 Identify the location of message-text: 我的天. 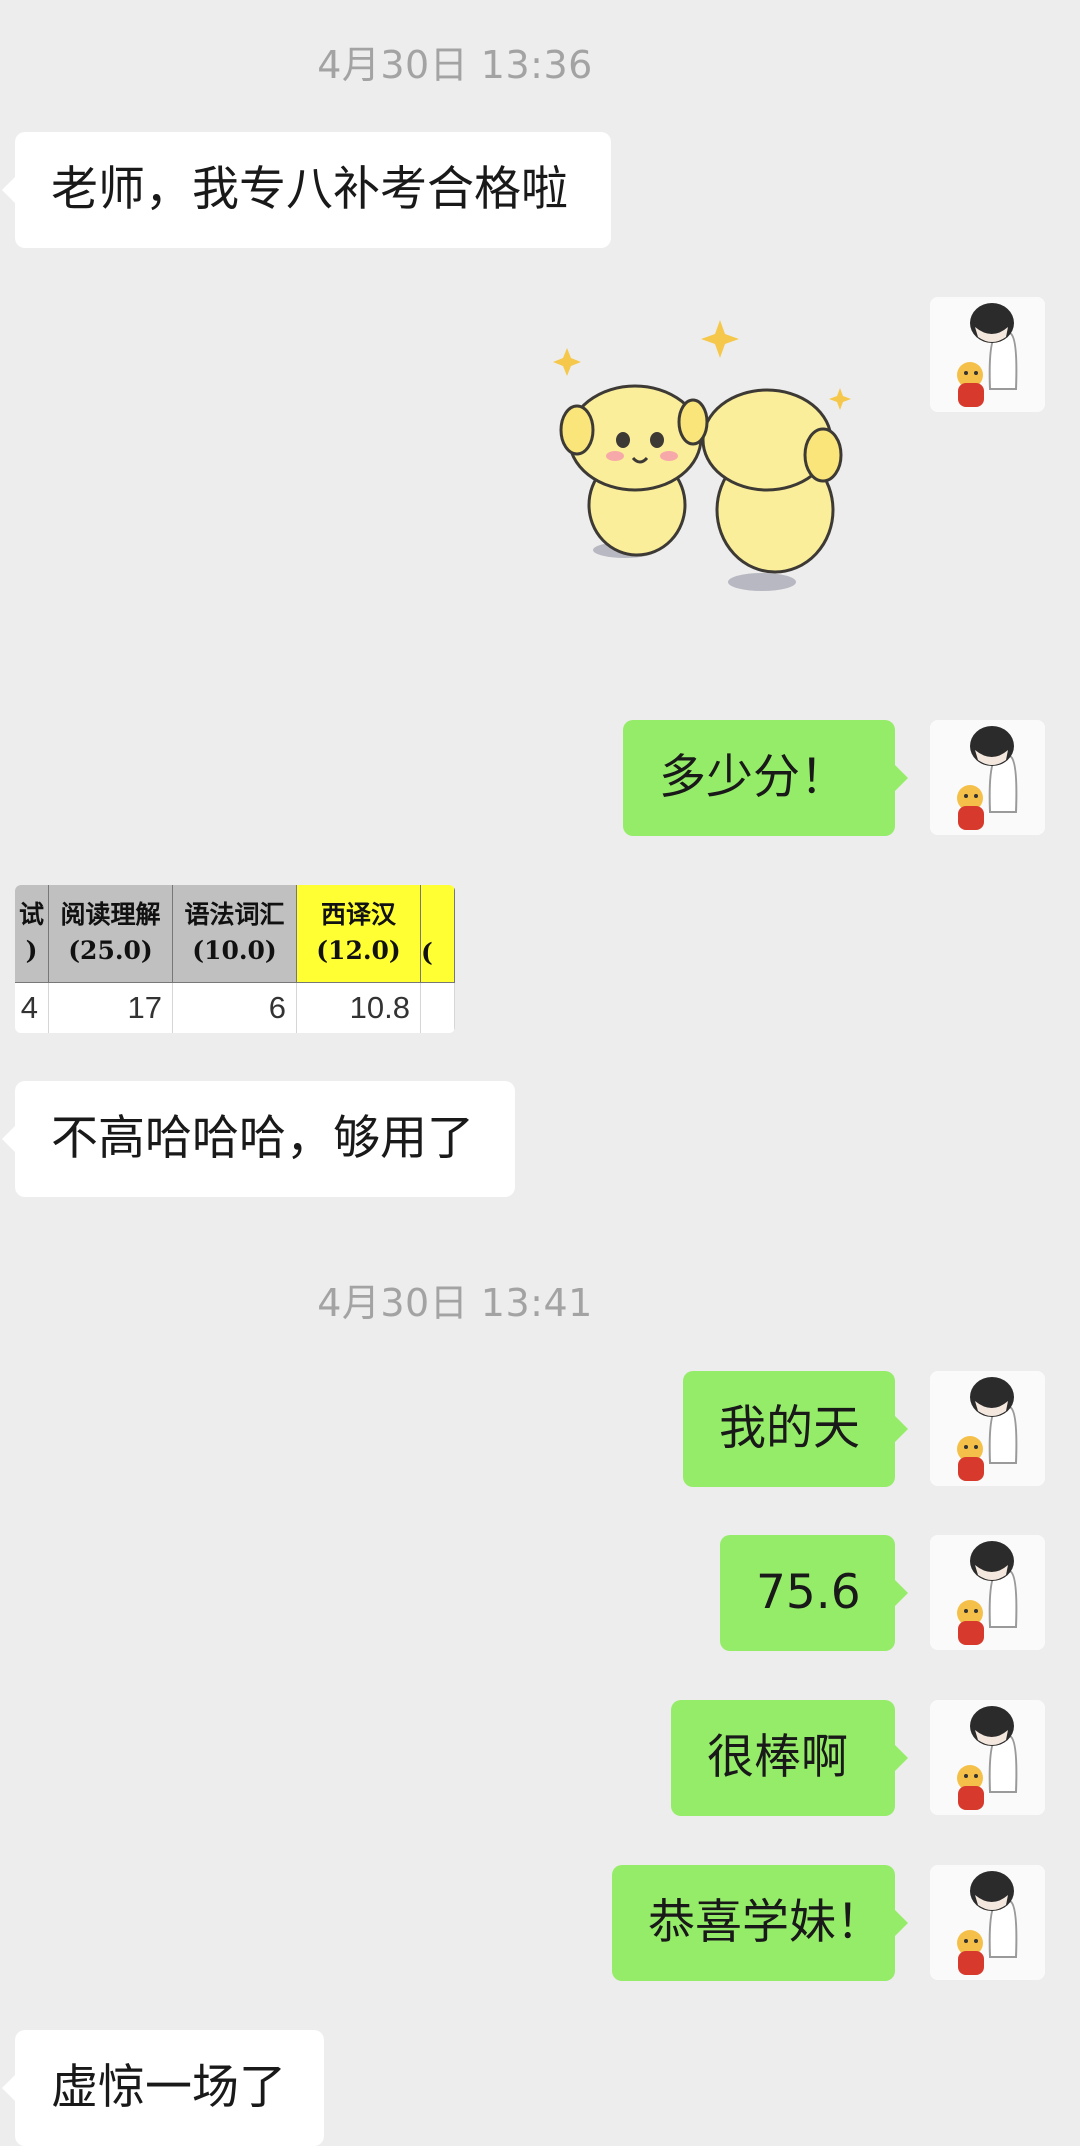
(789, 1428).